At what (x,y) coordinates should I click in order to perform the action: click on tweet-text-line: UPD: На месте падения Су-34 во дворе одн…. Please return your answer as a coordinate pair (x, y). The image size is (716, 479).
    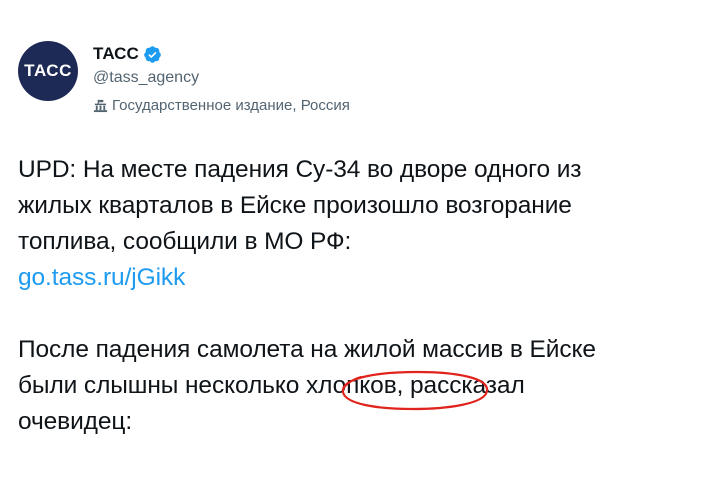
    Looking at the image, I should click on (300, 169).